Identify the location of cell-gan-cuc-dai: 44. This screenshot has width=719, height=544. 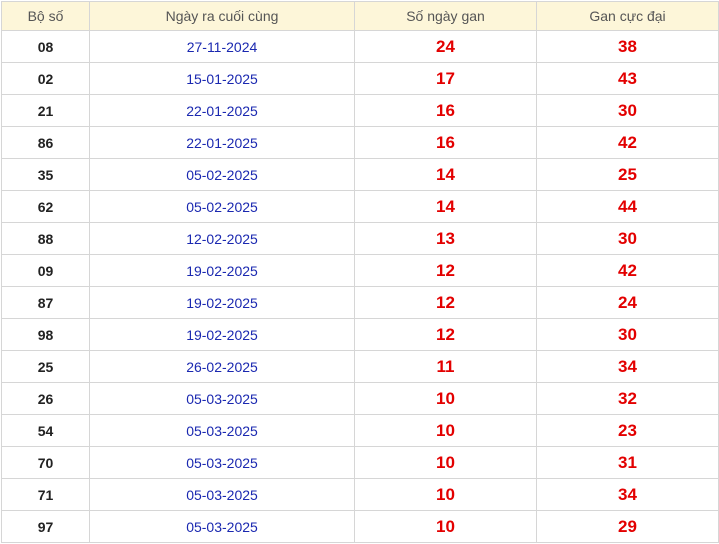
(627, 206).